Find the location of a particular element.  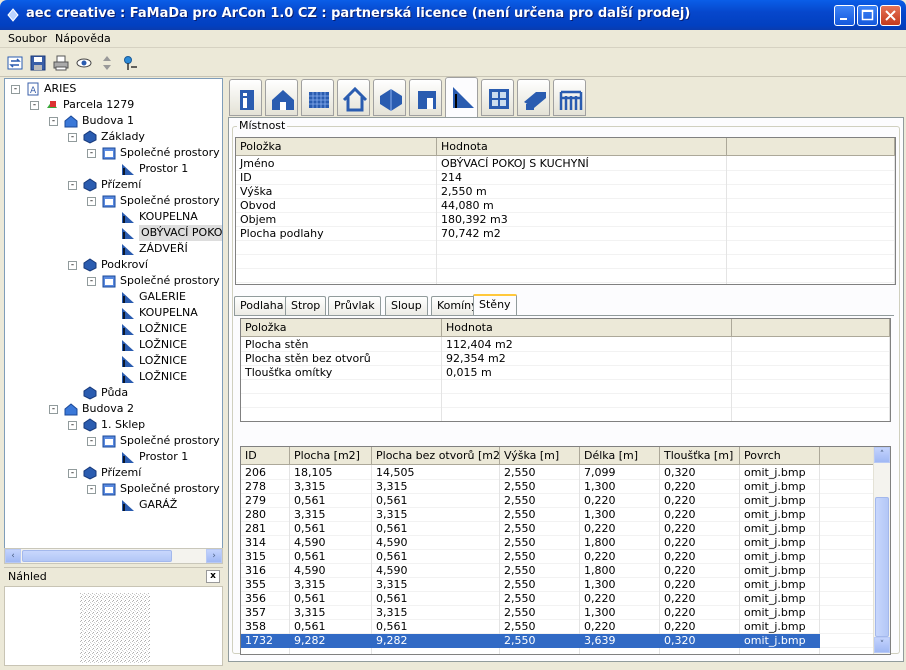

table-row: 315 0,561 0,561 2,550 0,220 0,220 omit_j.bmp is located at coordinates (530, 557).